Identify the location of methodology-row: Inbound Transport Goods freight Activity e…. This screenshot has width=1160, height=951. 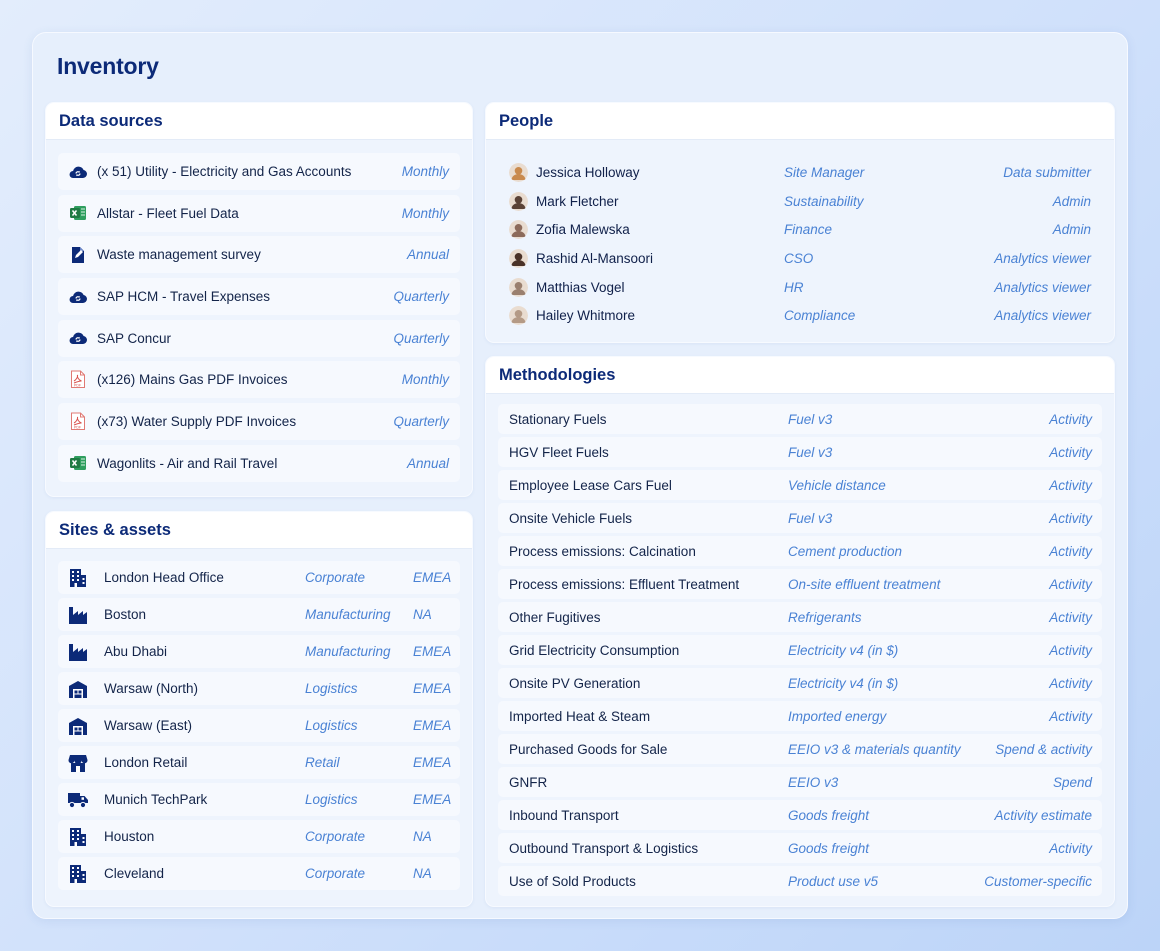
(800, 815).